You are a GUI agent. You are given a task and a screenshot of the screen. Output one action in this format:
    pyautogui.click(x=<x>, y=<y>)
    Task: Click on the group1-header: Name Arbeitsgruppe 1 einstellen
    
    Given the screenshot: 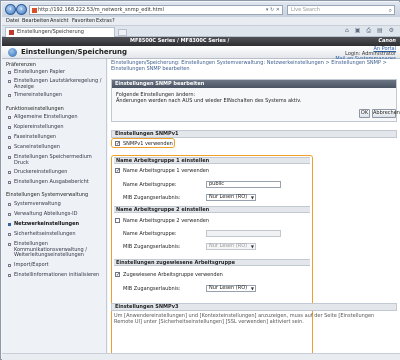 What is the action you would take?
    pyautogui.click(x=212, y=160)
    